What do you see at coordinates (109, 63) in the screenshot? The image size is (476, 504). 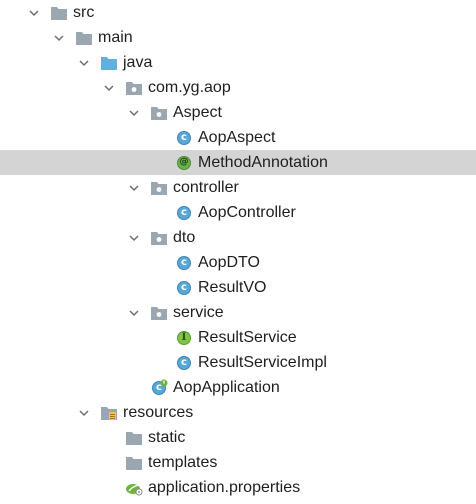 I see `source-folder-icon` at bounding box center [109, 63].